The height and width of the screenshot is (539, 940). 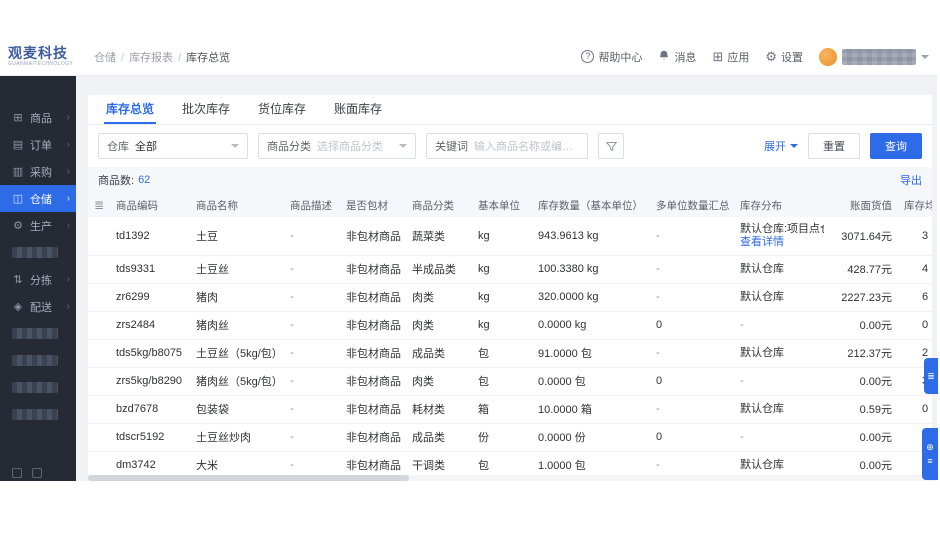 I want to click on table-row: bzd7678 包装袋 - 非包材商品 耗材类箱 10.0000 箱 - 默认仓库 0.59元 0, so click(x=510, y=409).